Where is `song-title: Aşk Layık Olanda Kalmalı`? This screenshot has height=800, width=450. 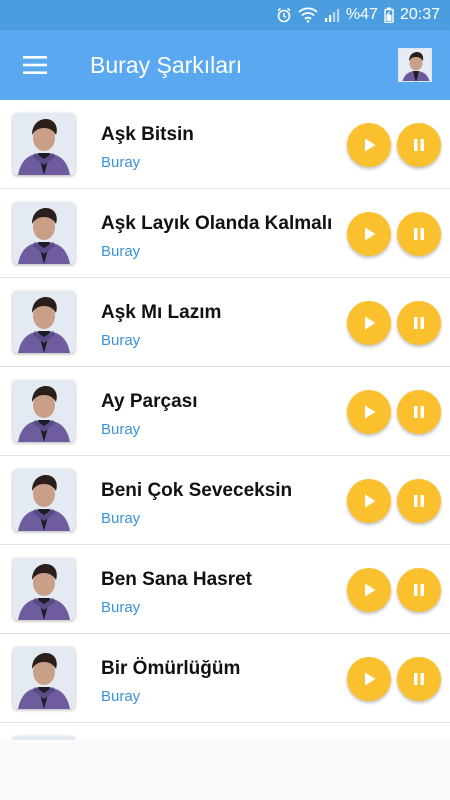 song-title: Aşk Layık Olanda Kalmalı is located at coordinates (217, 223).